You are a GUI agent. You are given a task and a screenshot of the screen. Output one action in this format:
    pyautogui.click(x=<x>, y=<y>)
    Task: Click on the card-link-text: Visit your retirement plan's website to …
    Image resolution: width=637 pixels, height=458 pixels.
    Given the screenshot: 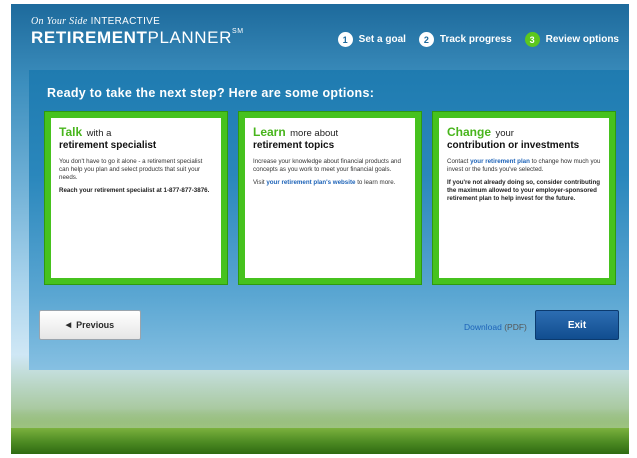 What is the action you would take?
    pyautogui.click(x=330, y=183)
    